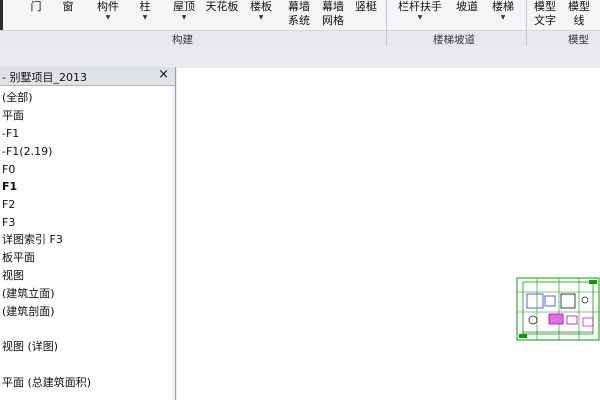 The image size is (600, 400). What do you see at coordinates (30, 346) in the screenshot?
I see `tree-item: 视图 (详图)` at bounding box center [30, 346].